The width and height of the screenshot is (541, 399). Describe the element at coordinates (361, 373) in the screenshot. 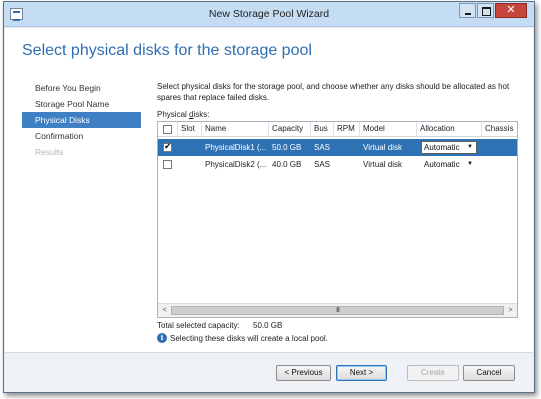

I see `next-button: Next >` at that location.